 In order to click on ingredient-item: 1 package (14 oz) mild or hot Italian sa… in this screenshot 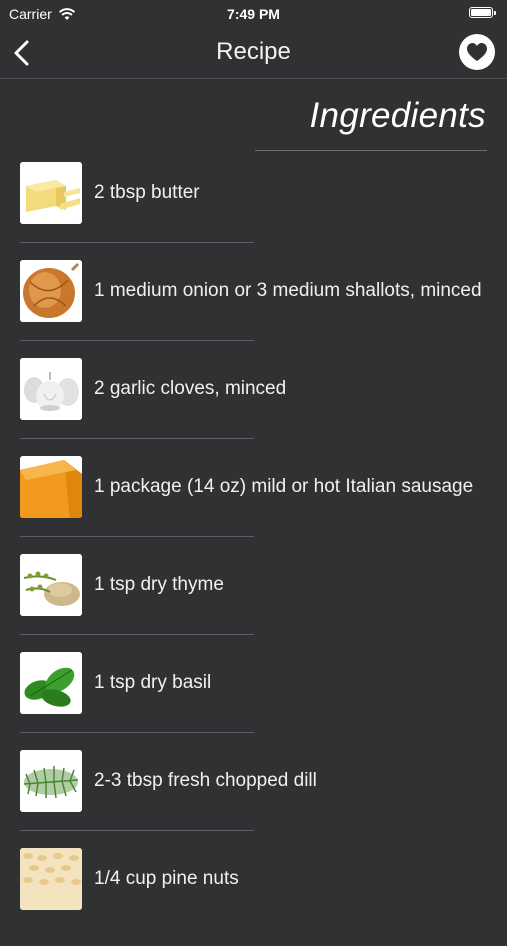, I will do `click(253, 505)`.